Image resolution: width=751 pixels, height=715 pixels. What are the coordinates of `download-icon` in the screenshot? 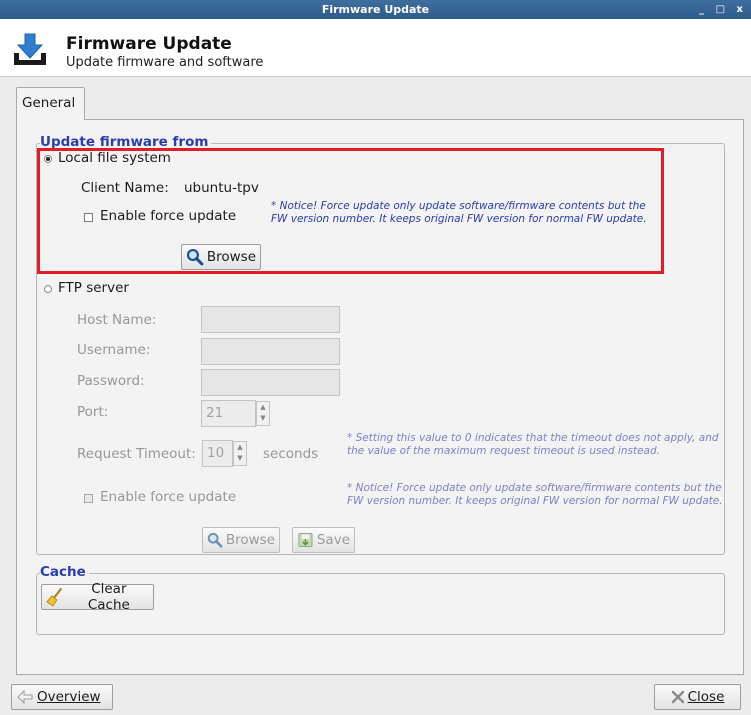 It's located at (30, 49).